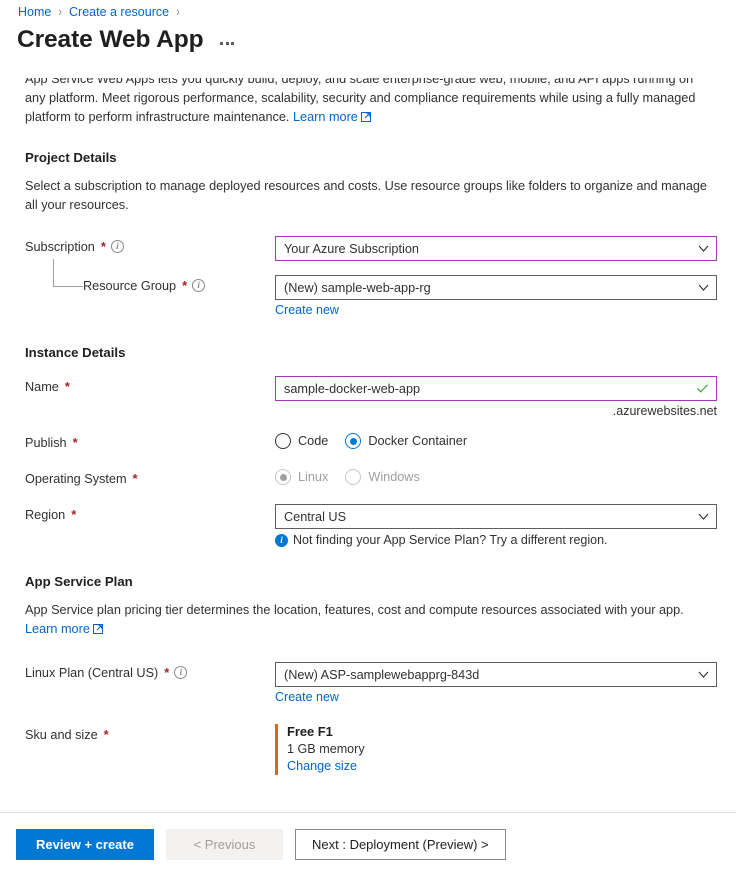 This screenshot has width=736, height=872. Describe the element at coordinates (351, 248) in the screenshot. I see `subscription-value: Your Azure Subscription` at that location.